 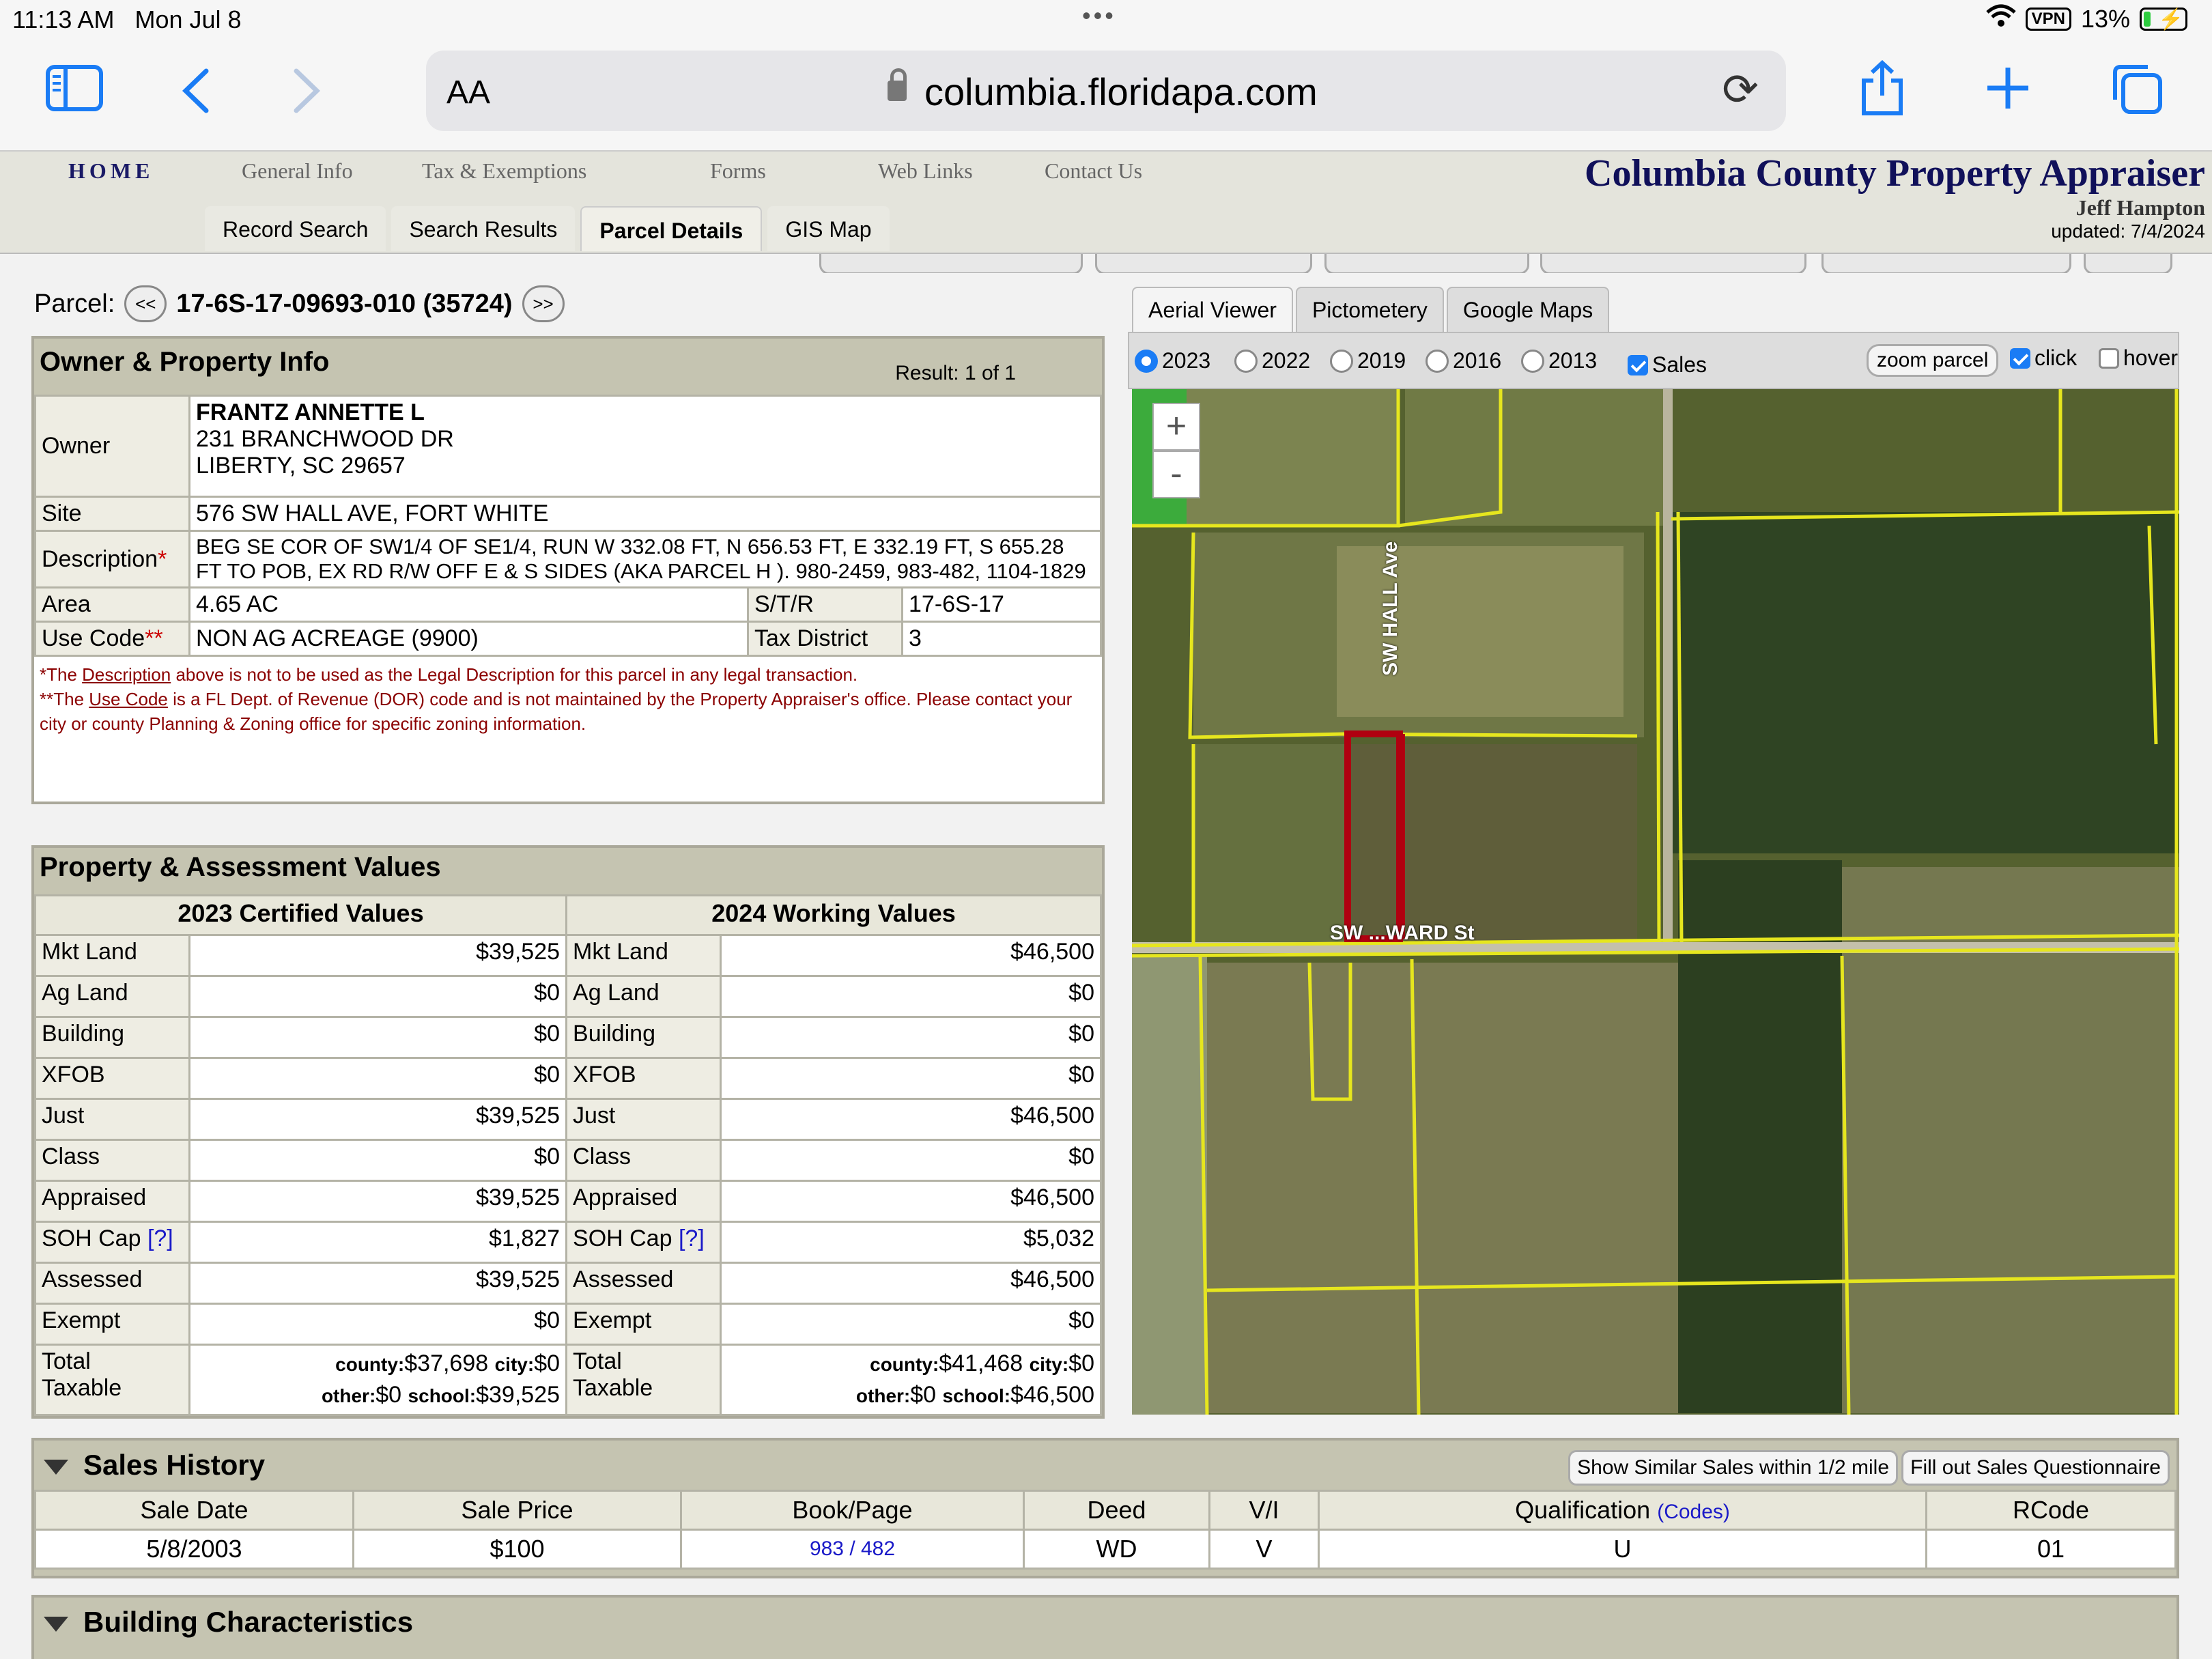 I want to click on reload-icon: ⟳, so click(x=1740, y=89).